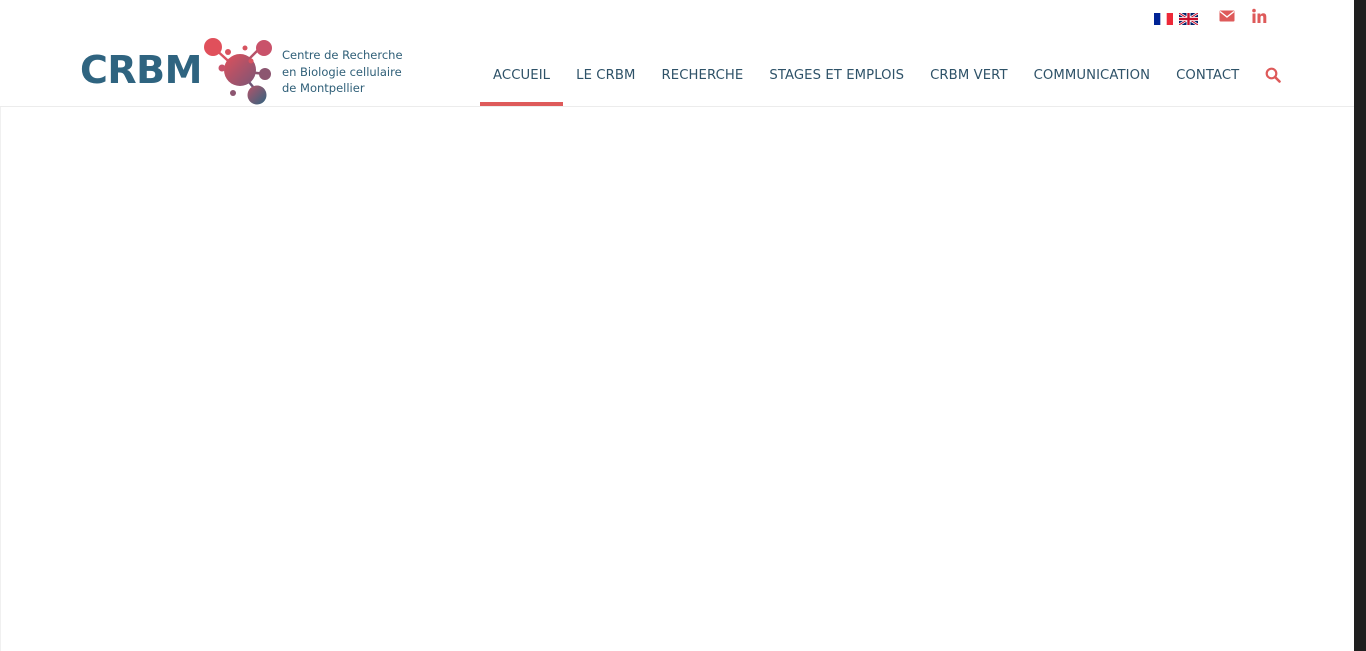 This screenshot has height=651, width=1366. I want to click on nav-item-le-crbm: LE CRBM, so click(605, 75).